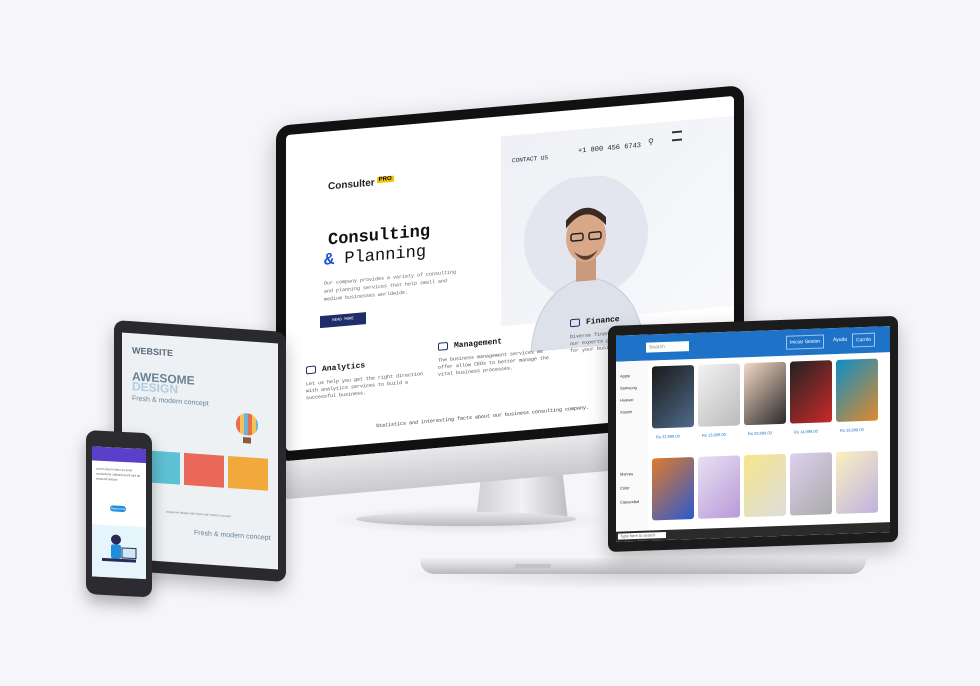  Describe the element at coordinates (805, 342) in the screenshot. I see `login-button: Iniciar Sesion` at that location.